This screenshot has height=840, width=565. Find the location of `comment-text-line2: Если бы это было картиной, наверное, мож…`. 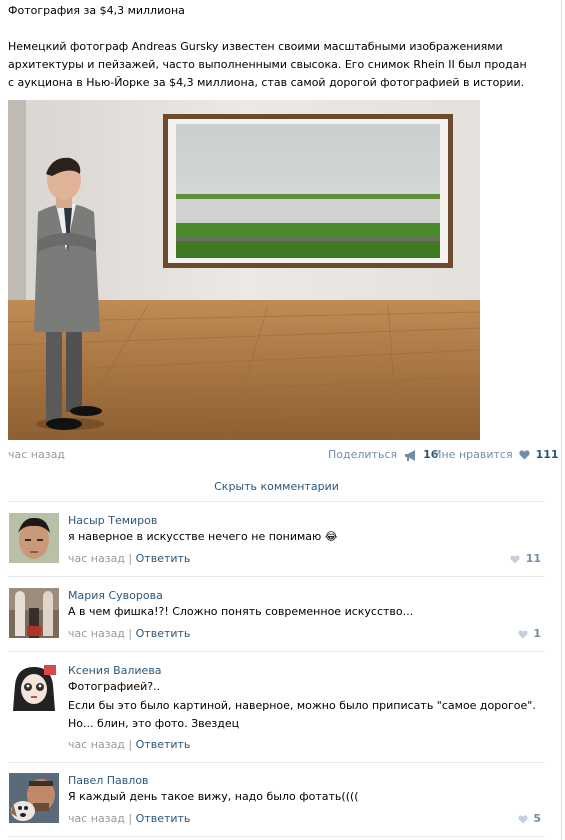

comment-text-line2: Если бы это было картиной, наверное, мож… is located at coordinates (302, 714).